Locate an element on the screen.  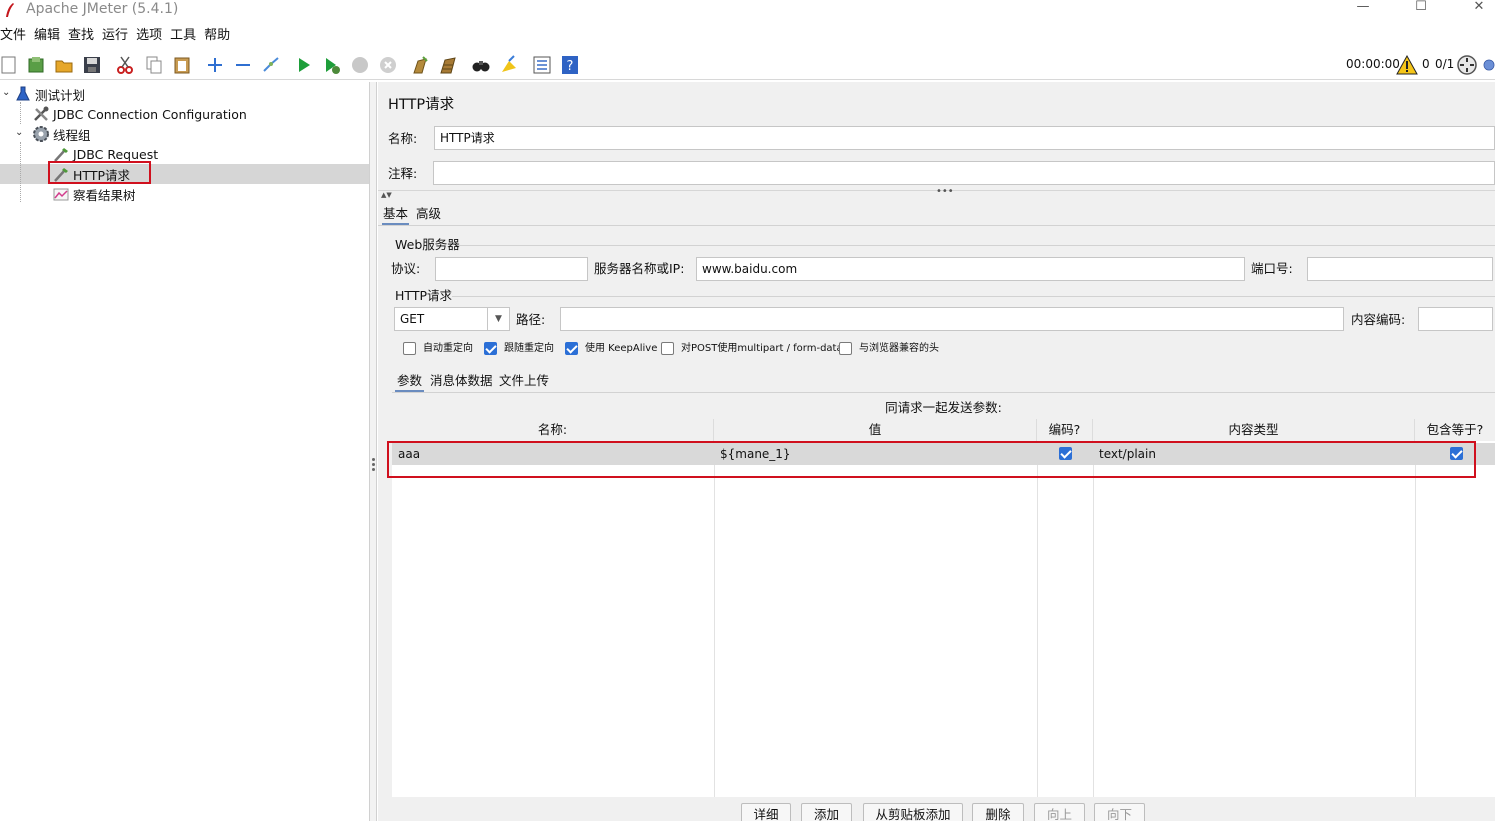
group-border is located at coordinates (973, 296).